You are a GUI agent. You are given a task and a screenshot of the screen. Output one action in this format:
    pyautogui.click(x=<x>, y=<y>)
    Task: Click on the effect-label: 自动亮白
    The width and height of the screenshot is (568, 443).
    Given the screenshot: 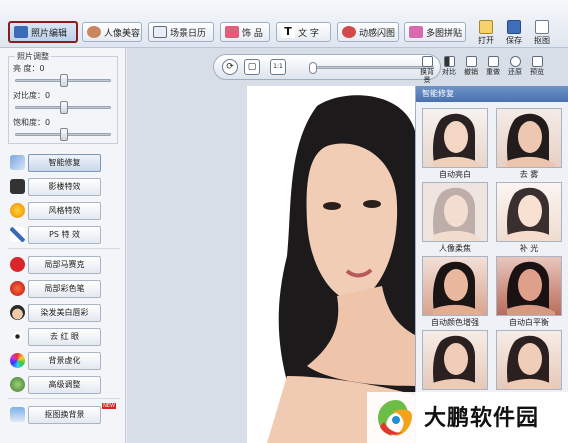 What is the action you would take?
    pyautogui.click(x=455, y=174)
    